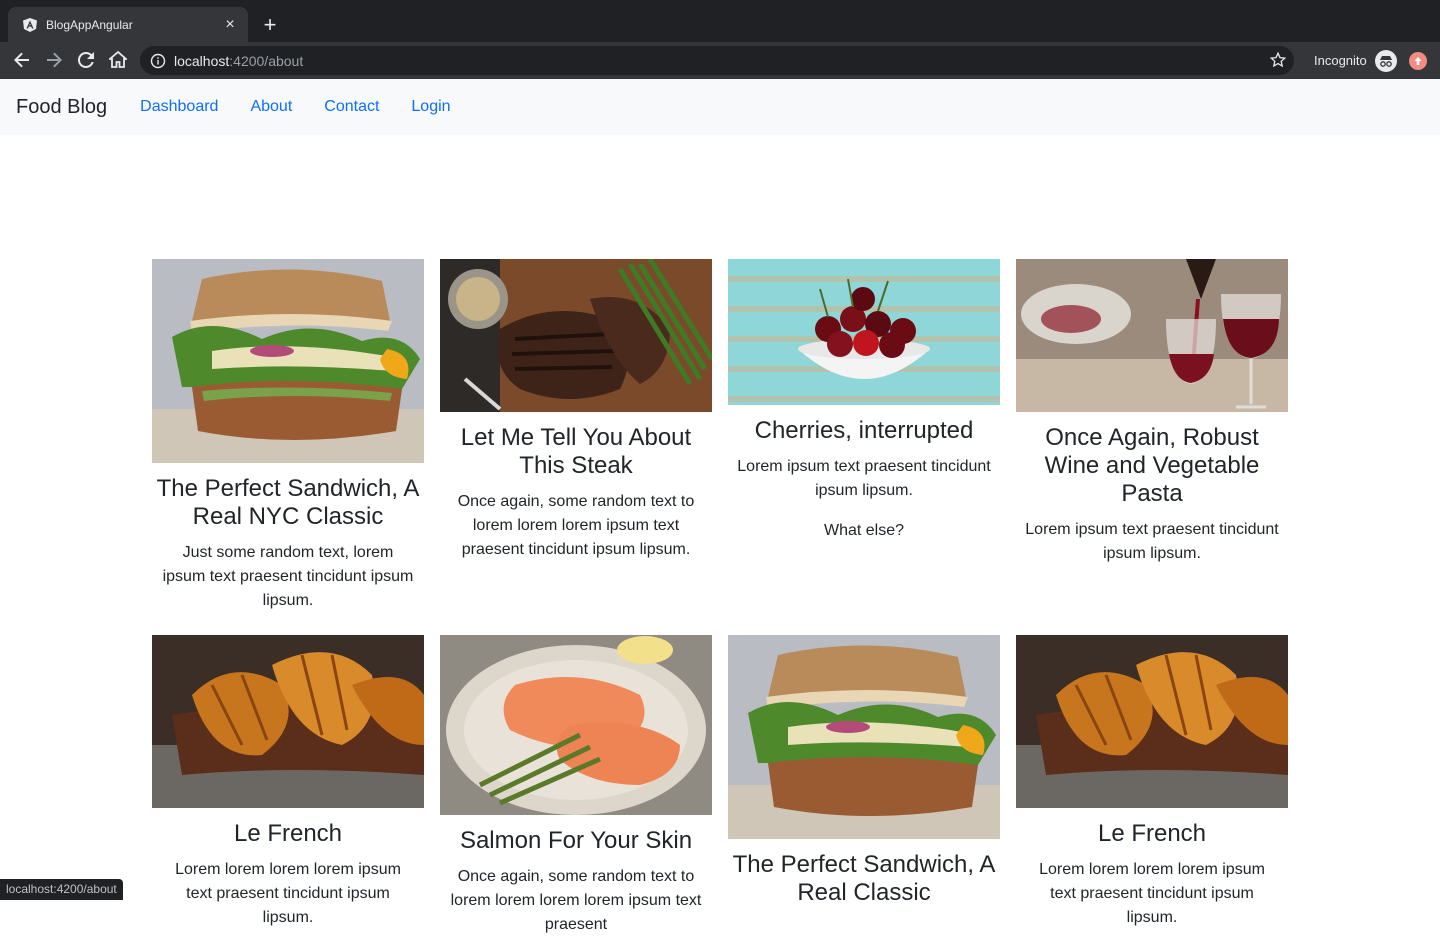 Image resolution: width=1440 pixels, height=937 pixels. I want to click on site-info-icon, so click(158, 61).